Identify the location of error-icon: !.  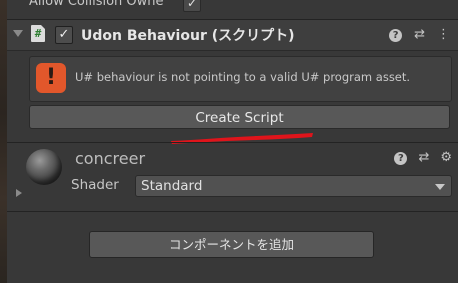
(51, 78).